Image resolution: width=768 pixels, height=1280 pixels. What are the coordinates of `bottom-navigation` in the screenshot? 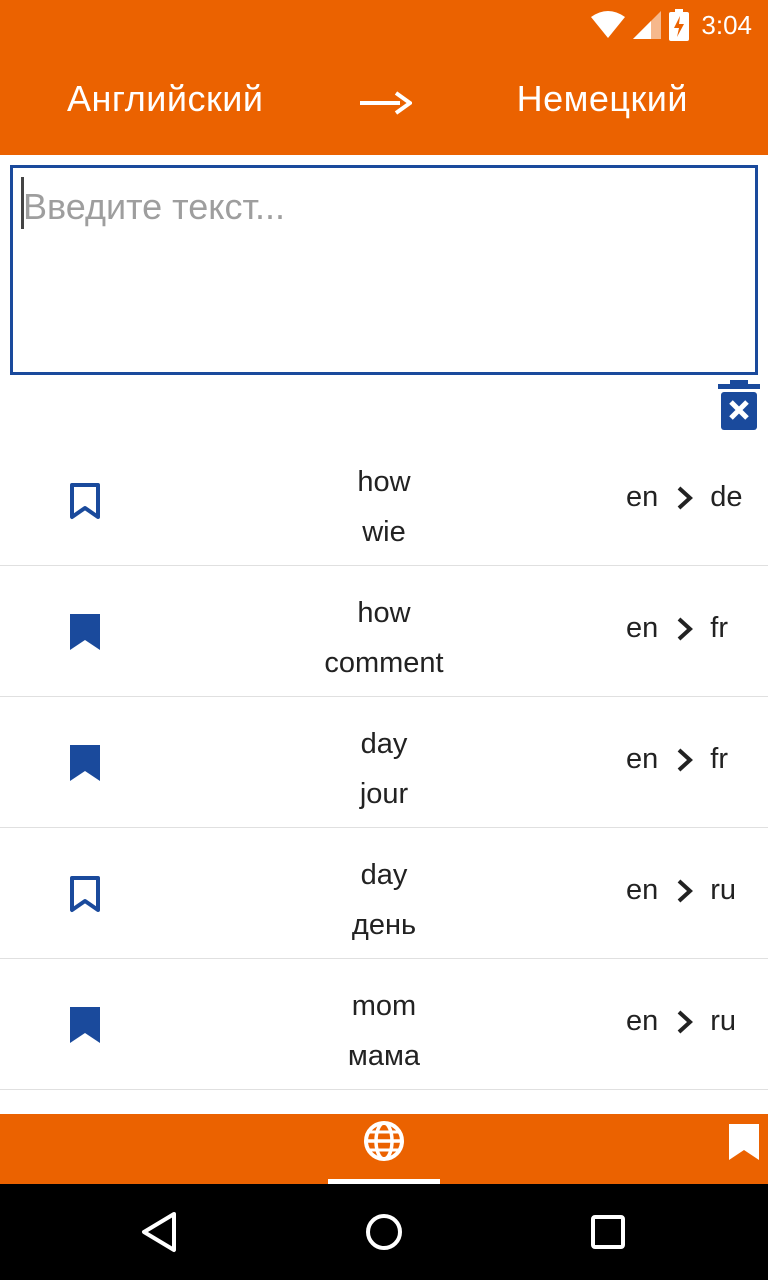 It's located at (384, 1149).